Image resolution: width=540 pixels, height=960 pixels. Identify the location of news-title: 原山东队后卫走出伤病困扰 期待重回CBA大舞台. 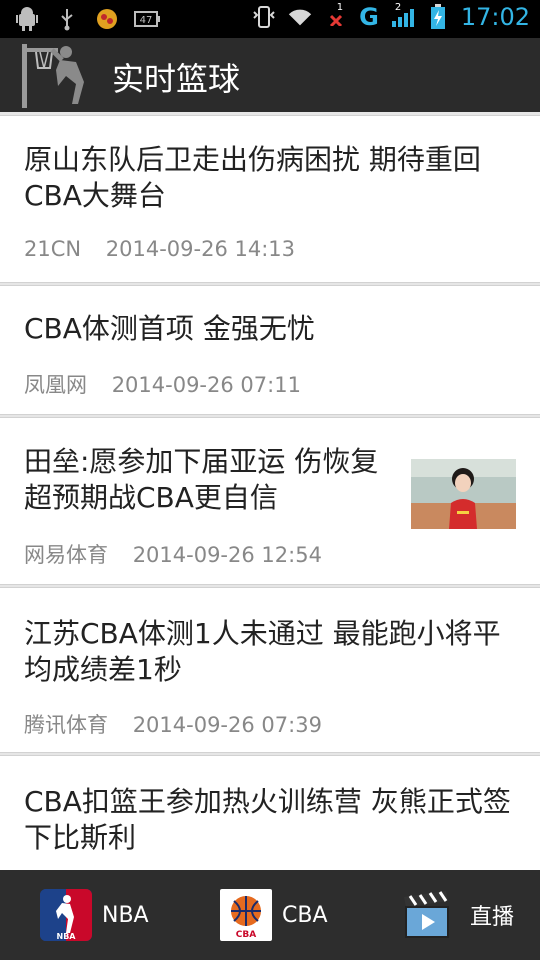
(252, 177).